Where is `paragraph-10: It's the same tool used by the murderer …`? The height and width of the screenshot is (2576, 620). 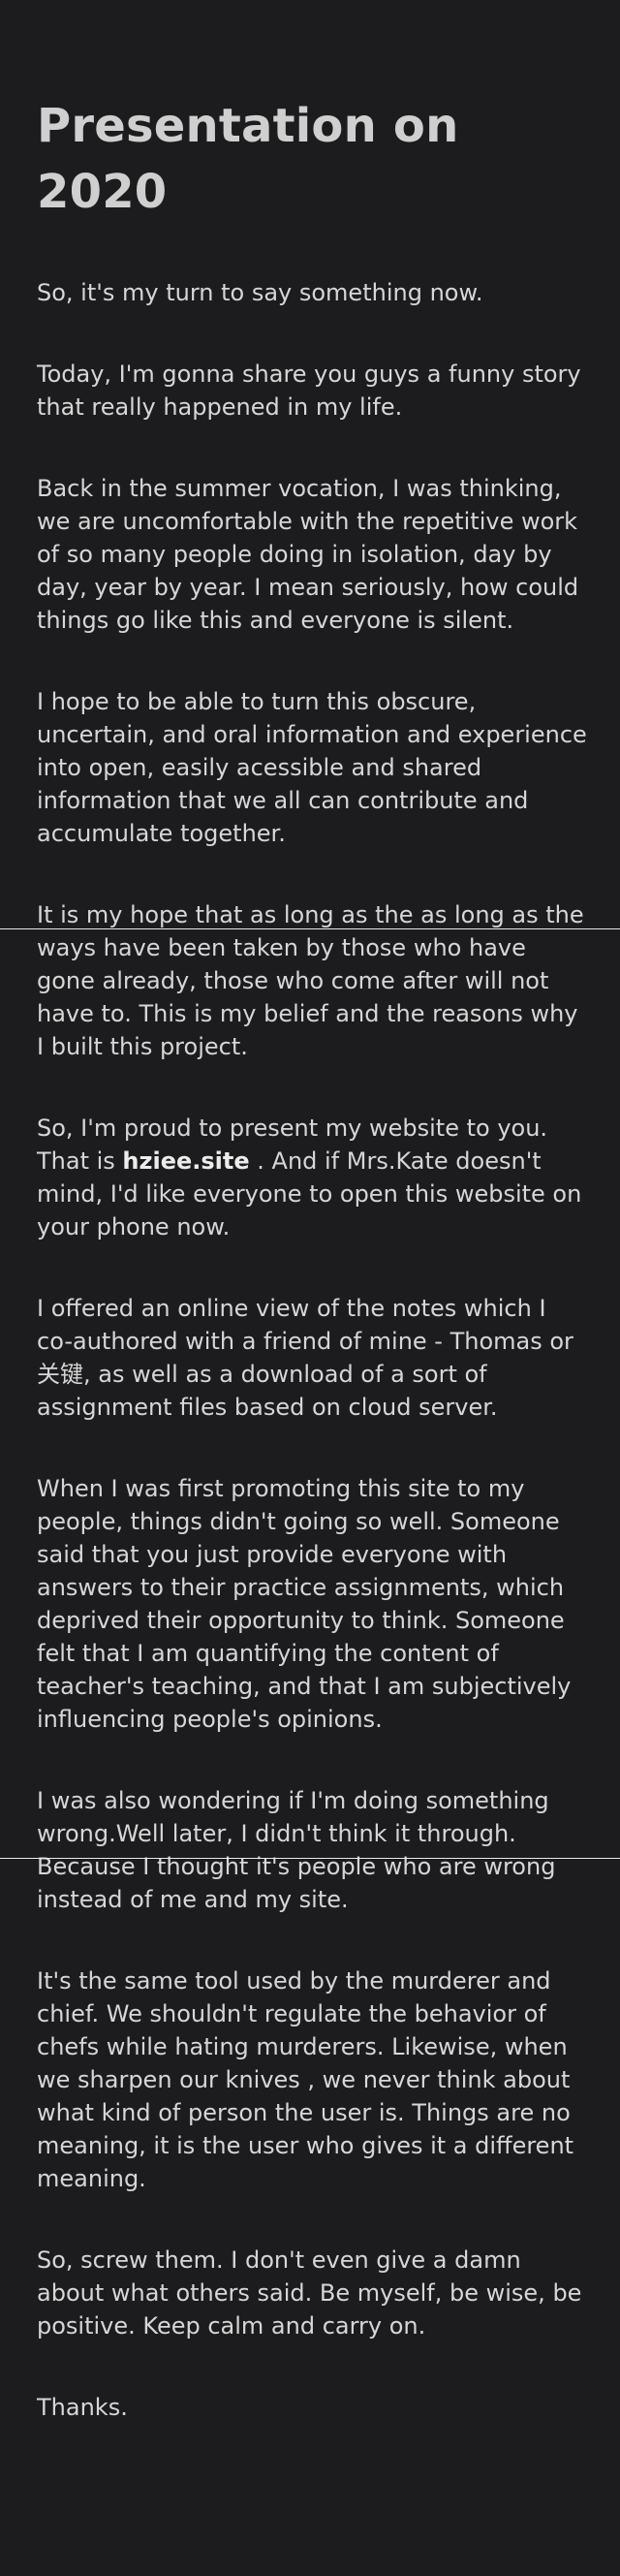 paragraph-10: It's the same tool used by the murderer … is located at coordinates (305, 2079).